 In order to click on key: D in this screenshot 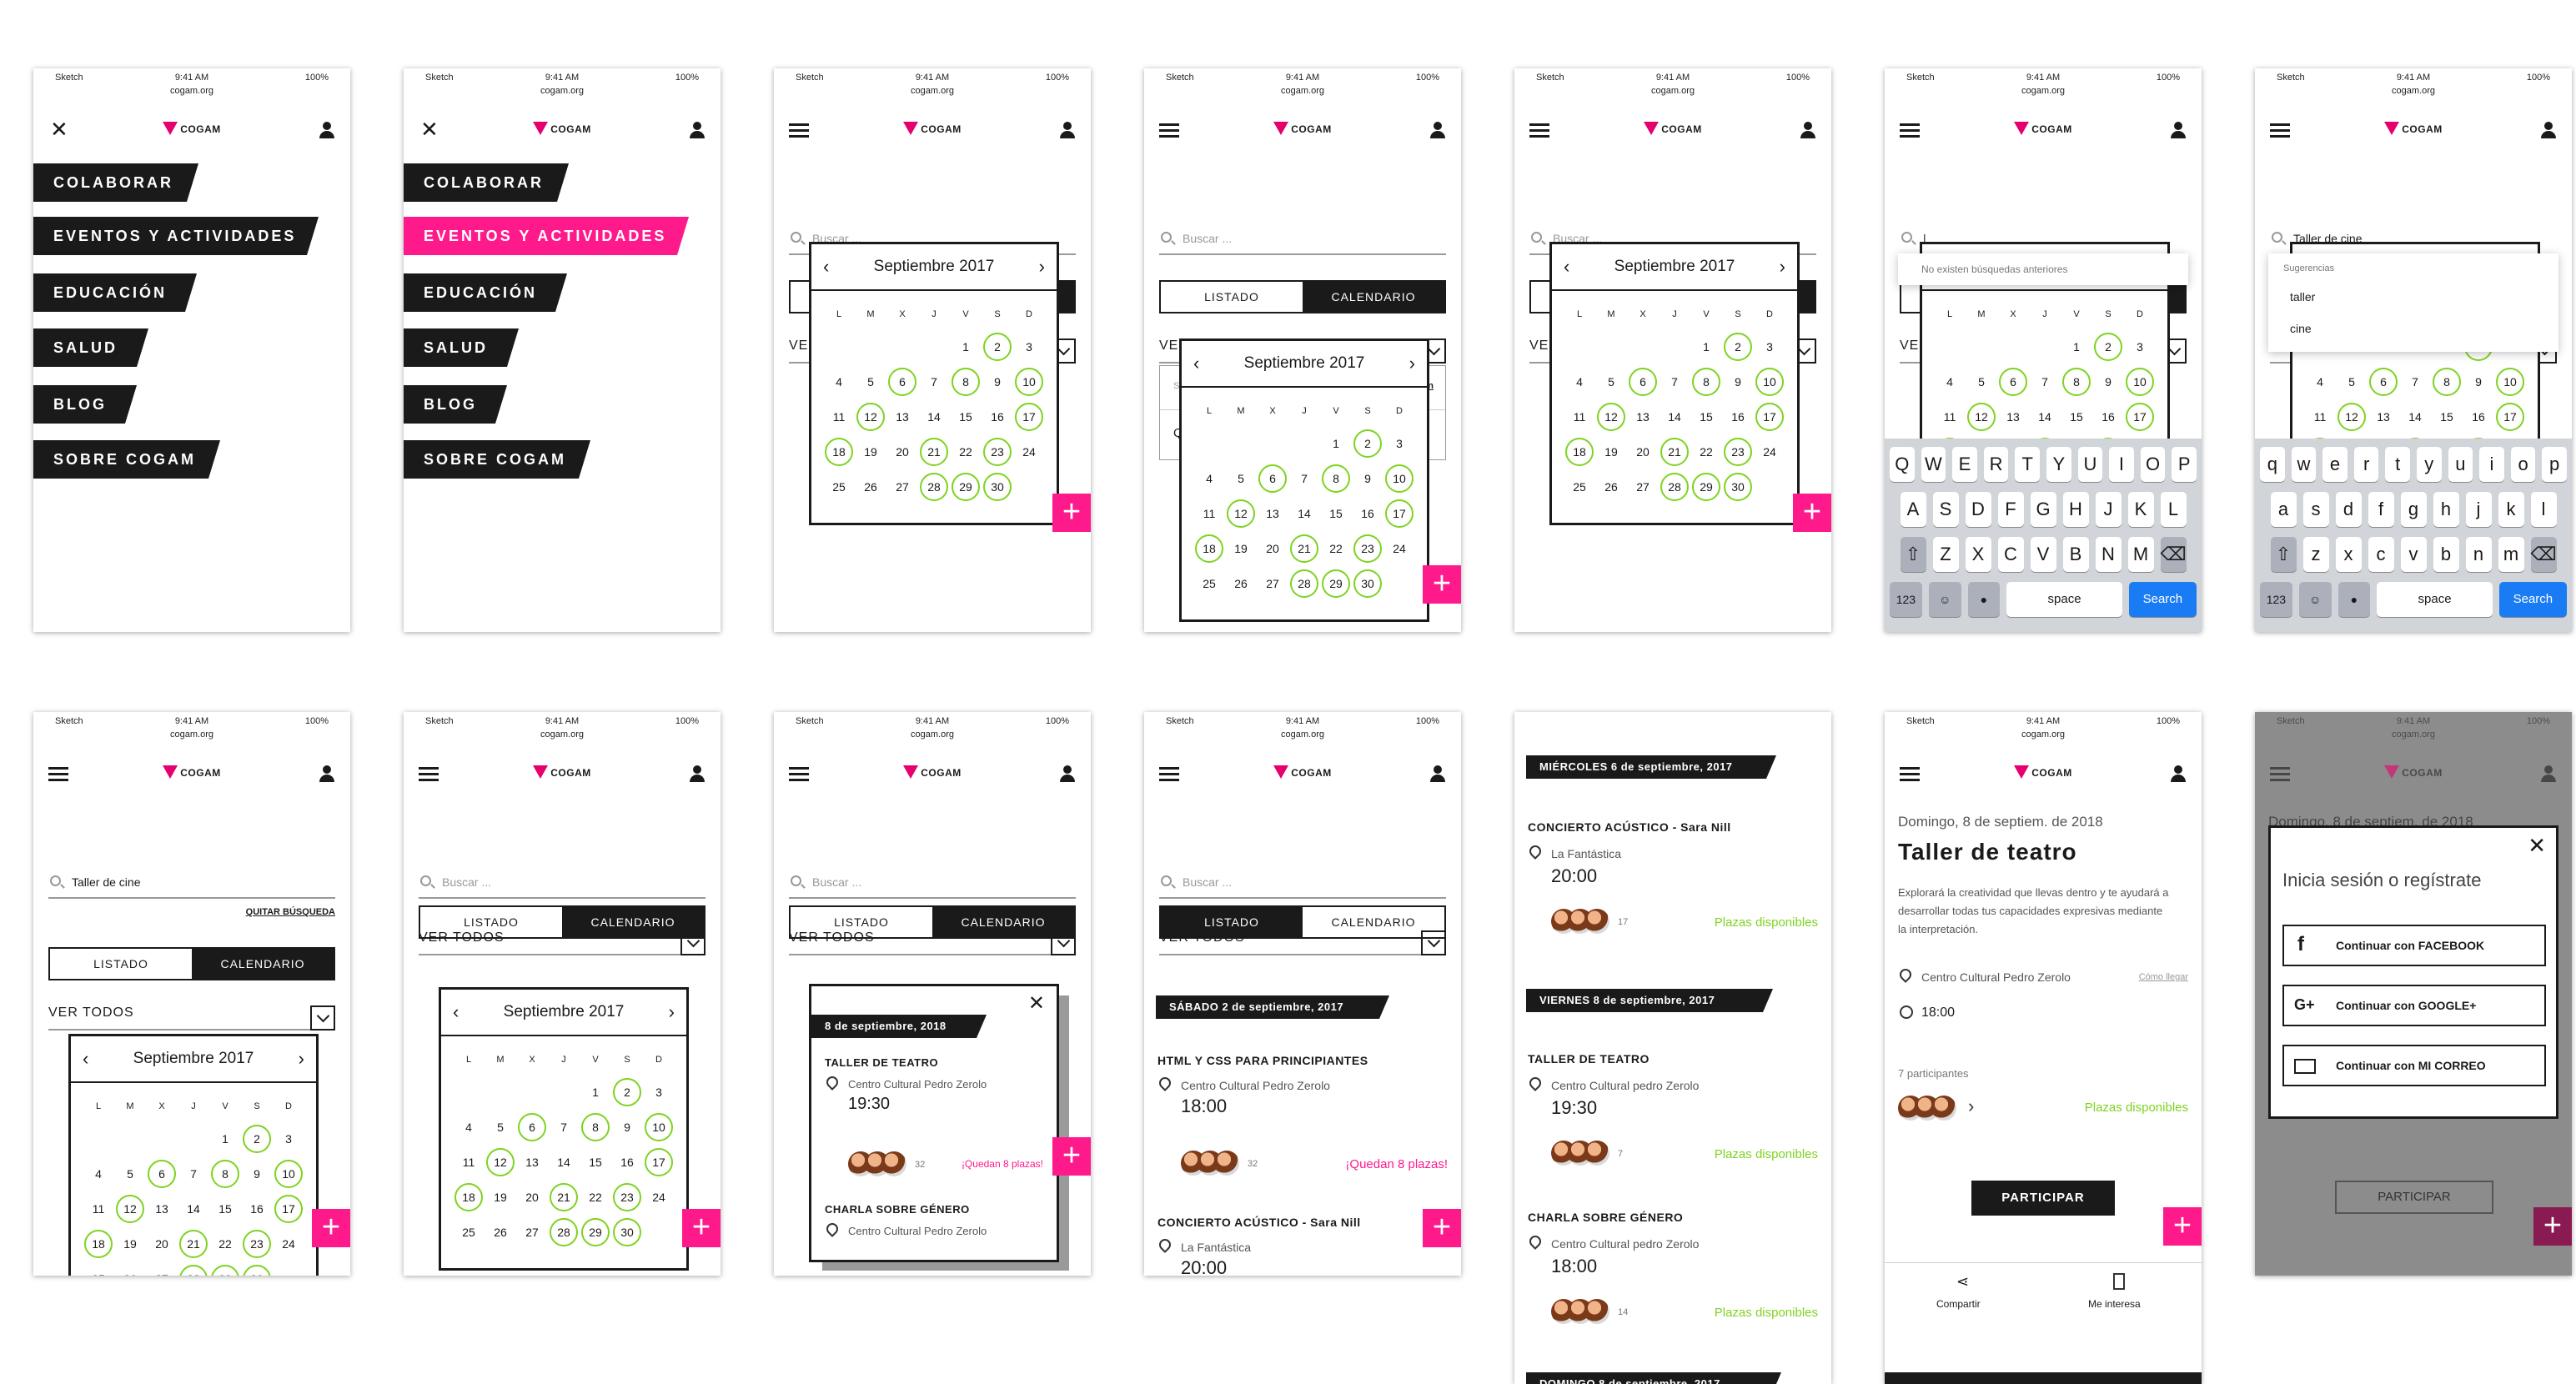, I will do `click(1978, 509)`.